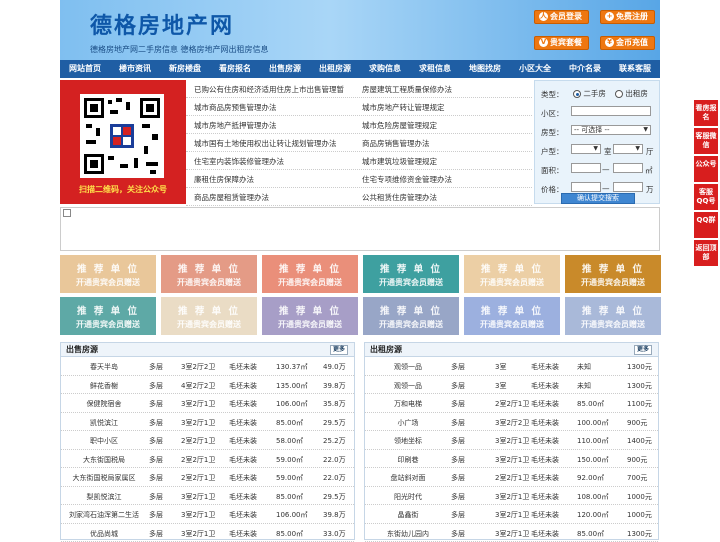 The height and width of the screenshot is (542, 720). What do you see at coordinates (385, 69) in the screenshot?
I see `nav-item: 求购信息` at bounding box center [385, 69].